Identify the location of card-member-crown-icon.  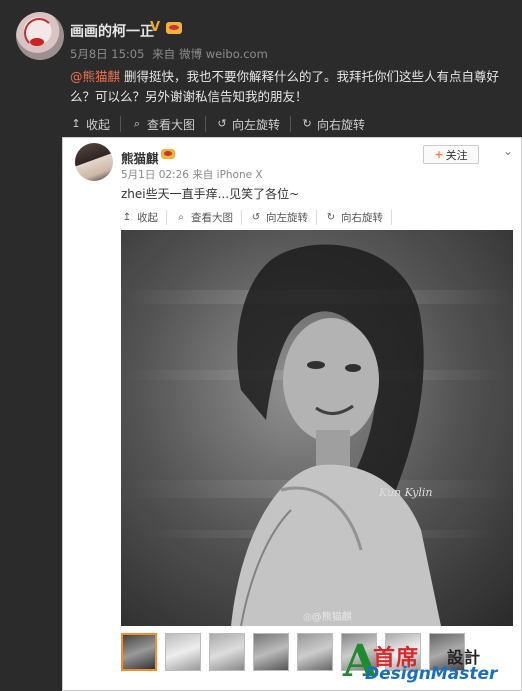
(168, 154).